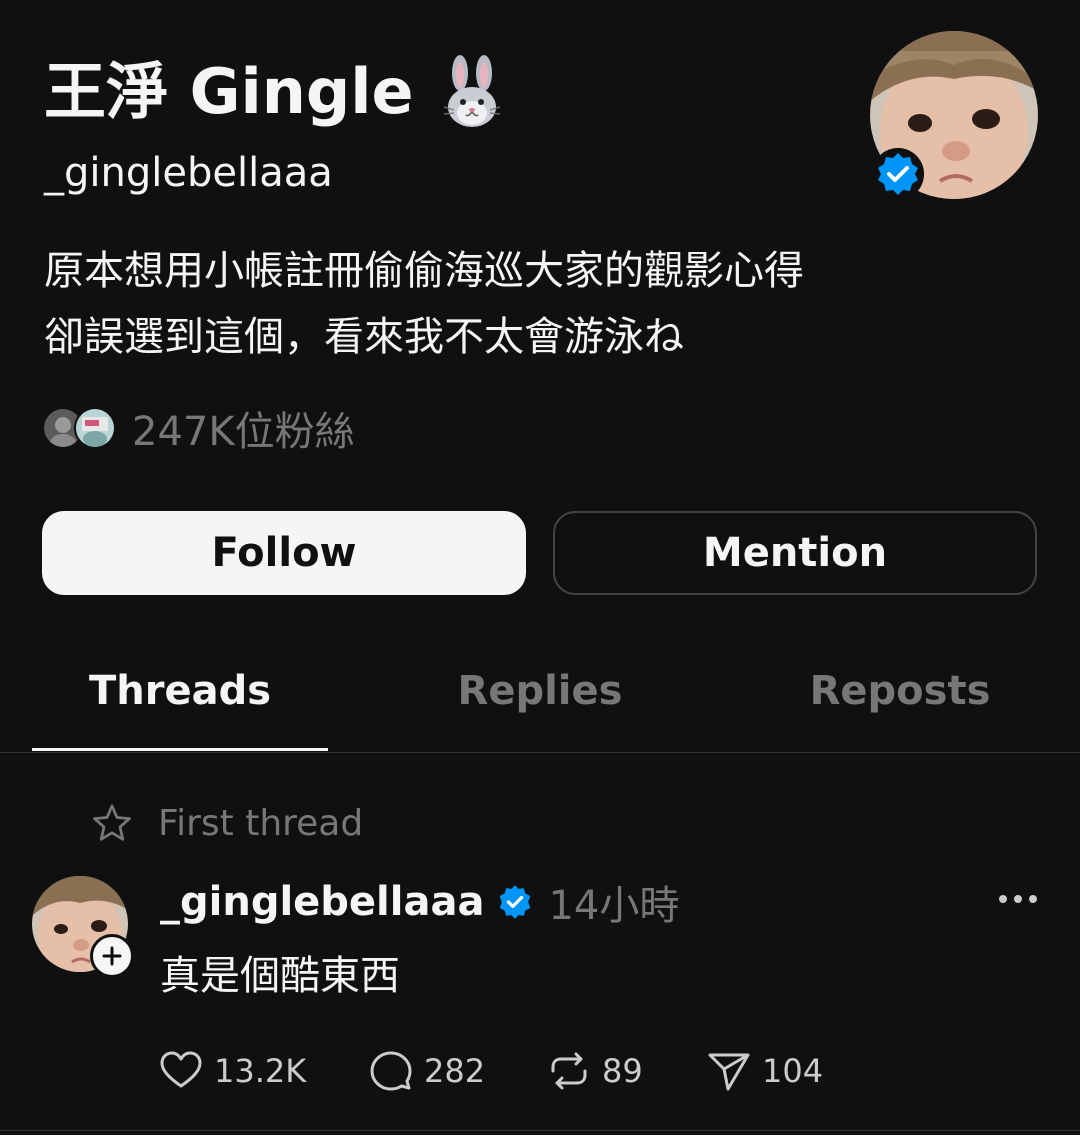 This screenshot has width=1080, height=1135. Describe the element at coordinates (900, 691) in the screenshot. I see `tab-reposts: Reposts` at that location.